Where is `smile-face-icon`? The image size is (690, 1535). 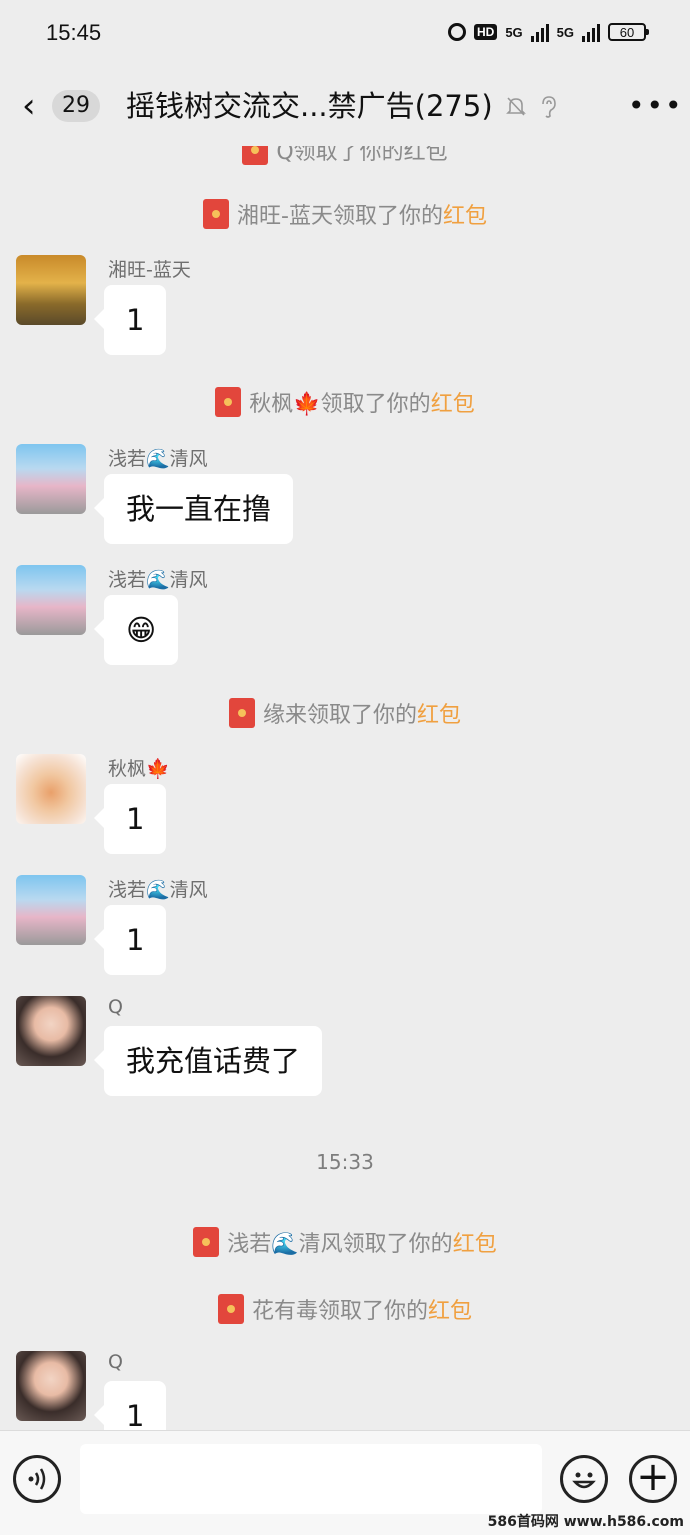
smile-face-icon is located at coordinates (584, 1480).